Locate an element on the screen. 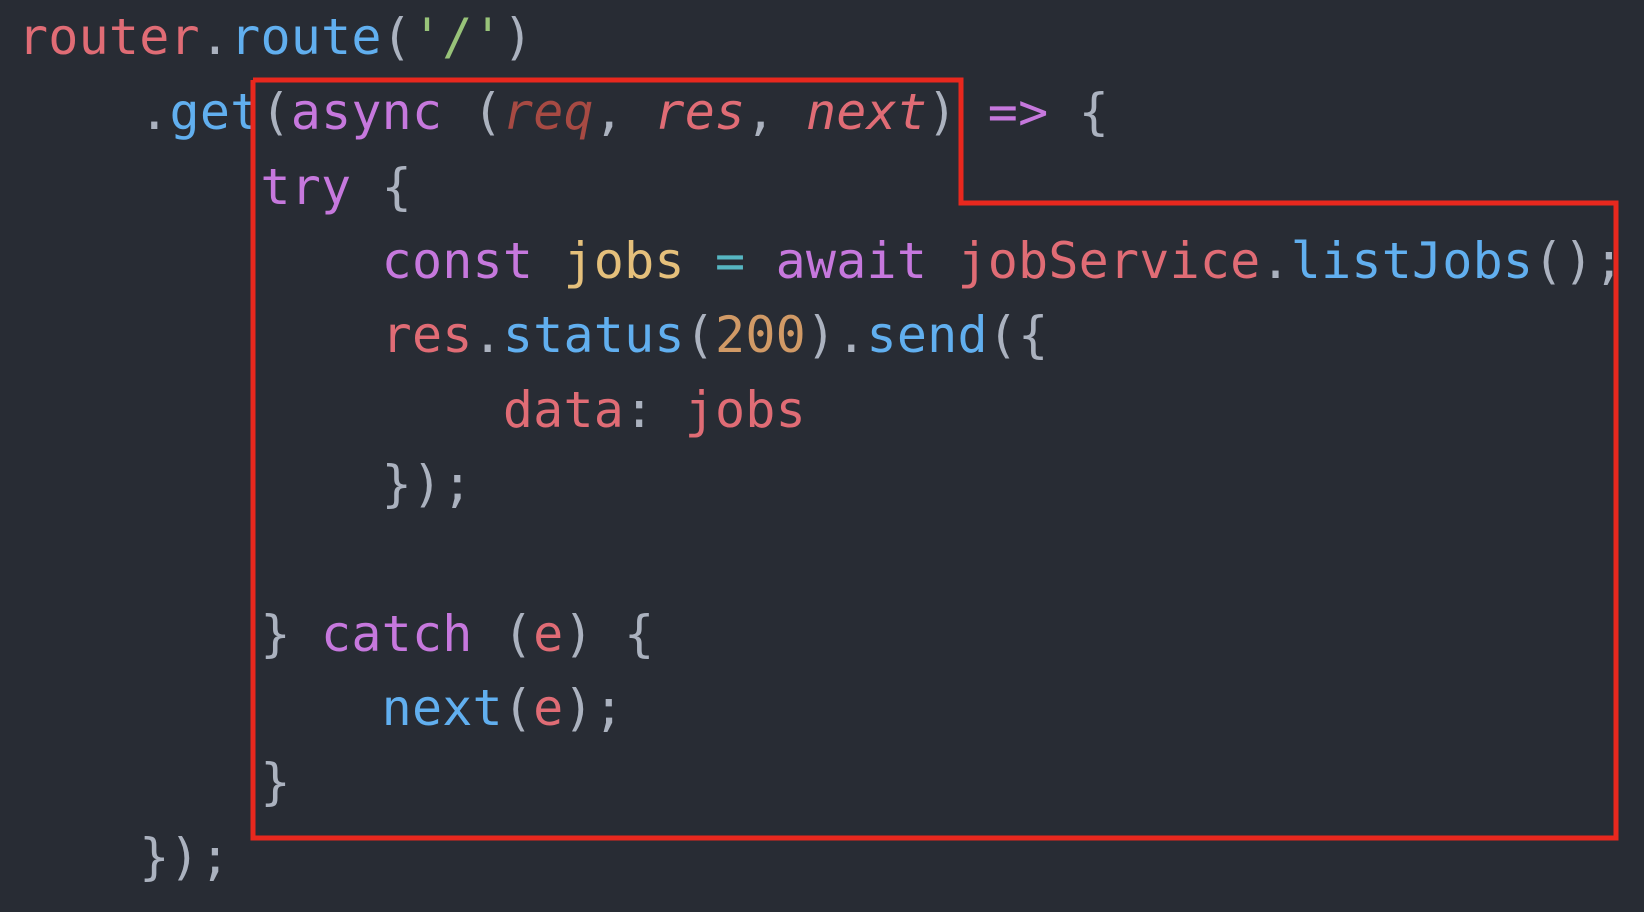 This screenshot has width=1644, height=912. code-token: ) { is located at coordinates (609, 634).